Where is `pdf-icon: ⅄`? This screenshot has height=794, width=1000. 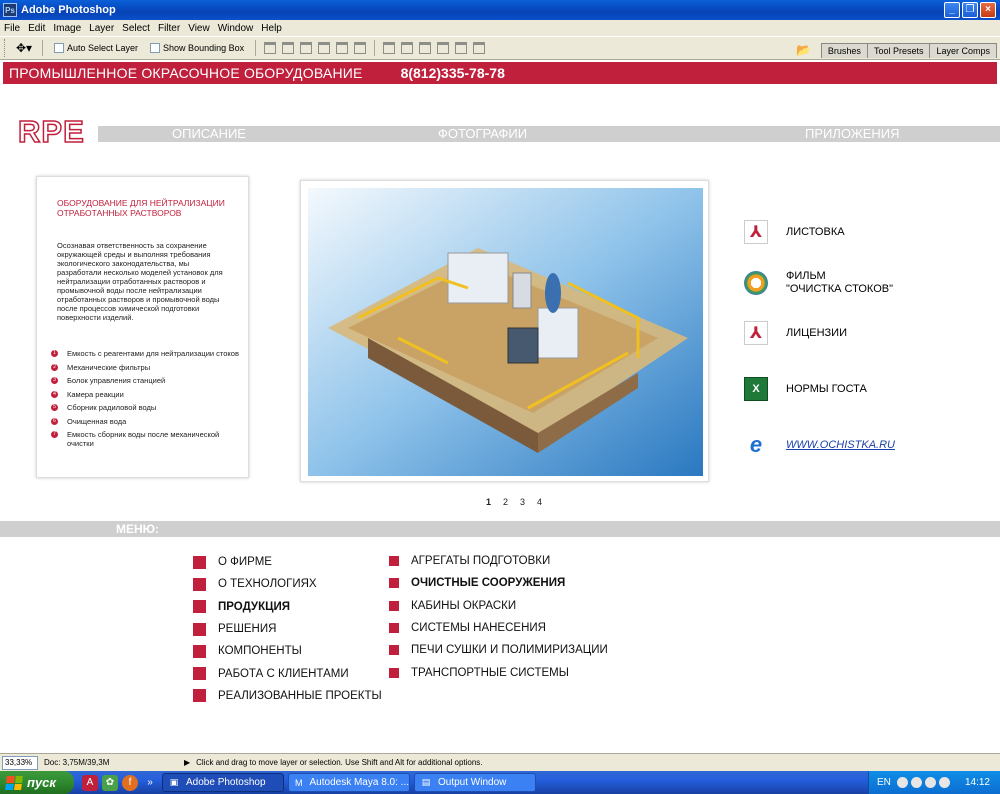
pdf-icon: ⅄ is located at coordinates (756, 333).